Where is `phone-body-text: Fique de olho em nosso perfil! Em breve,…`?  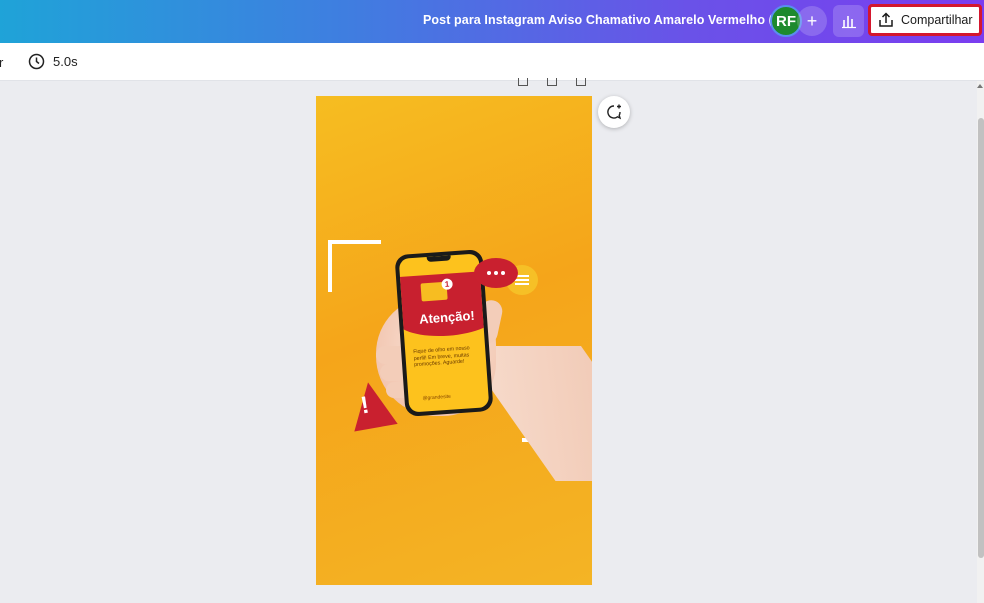
phone-body-text: Fique de olho em nosso perfil! Em breve,… is located at coordinates (441, 357).